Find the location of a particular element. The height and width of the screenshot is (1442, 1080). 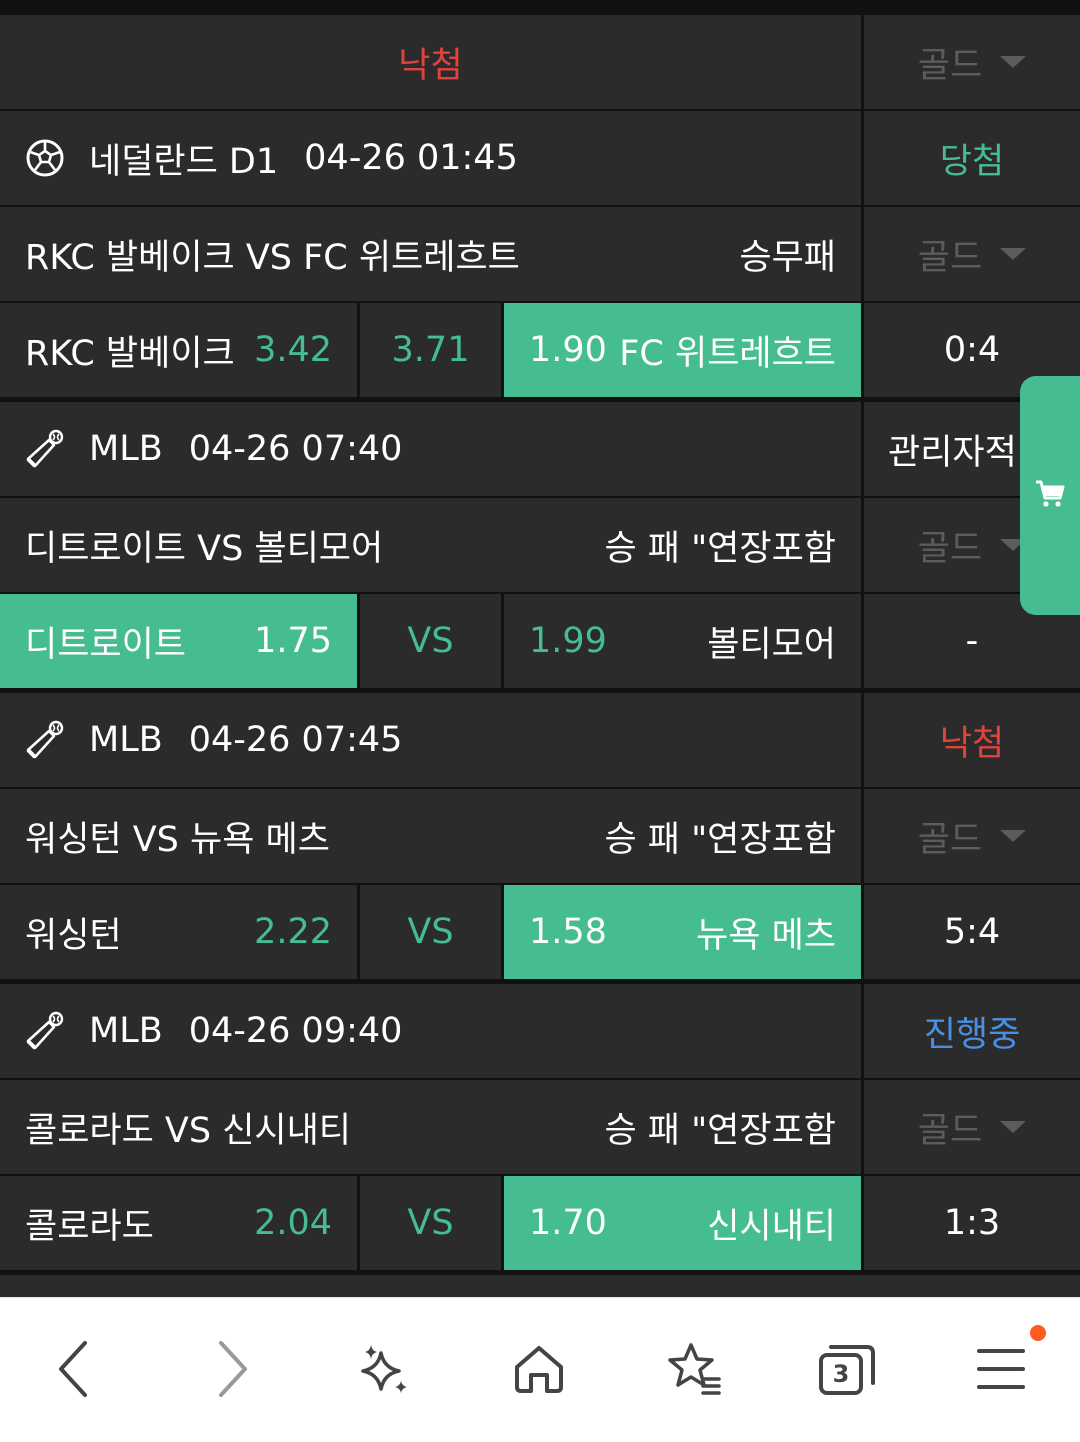

tabs-icon: 3 is located at coordinates (847, 1369).